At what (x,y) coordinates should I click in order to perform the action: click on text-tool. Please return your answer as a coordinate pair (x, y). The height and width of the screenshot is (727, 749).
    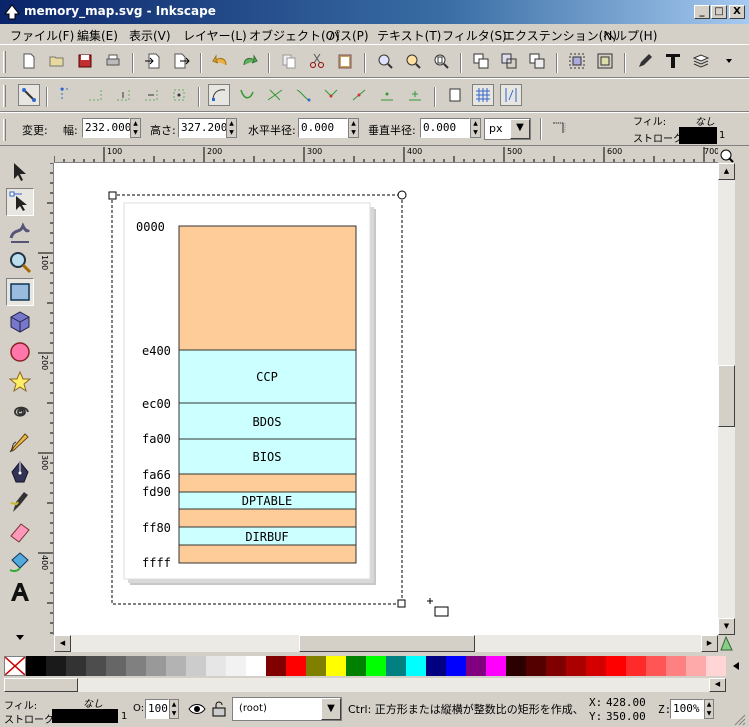
    Looking at the image, I should click on (20, 592).